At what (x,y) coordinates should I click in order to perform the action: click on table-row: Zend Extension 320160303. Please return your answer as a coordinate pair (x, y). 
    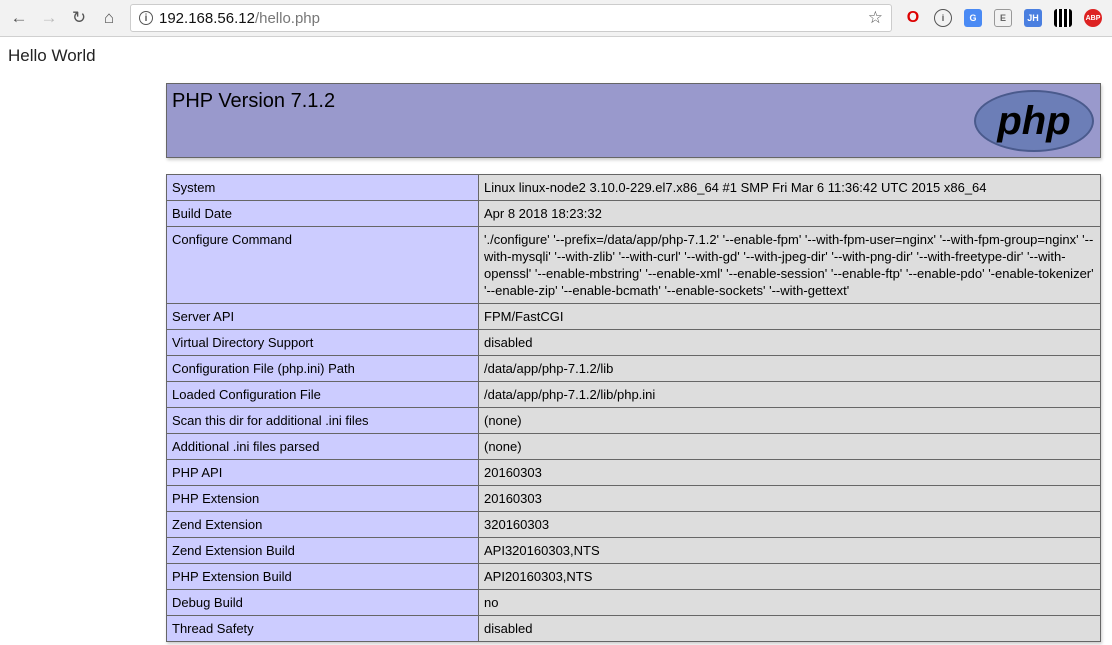
    Looking at the image, I should click on (633, 524).